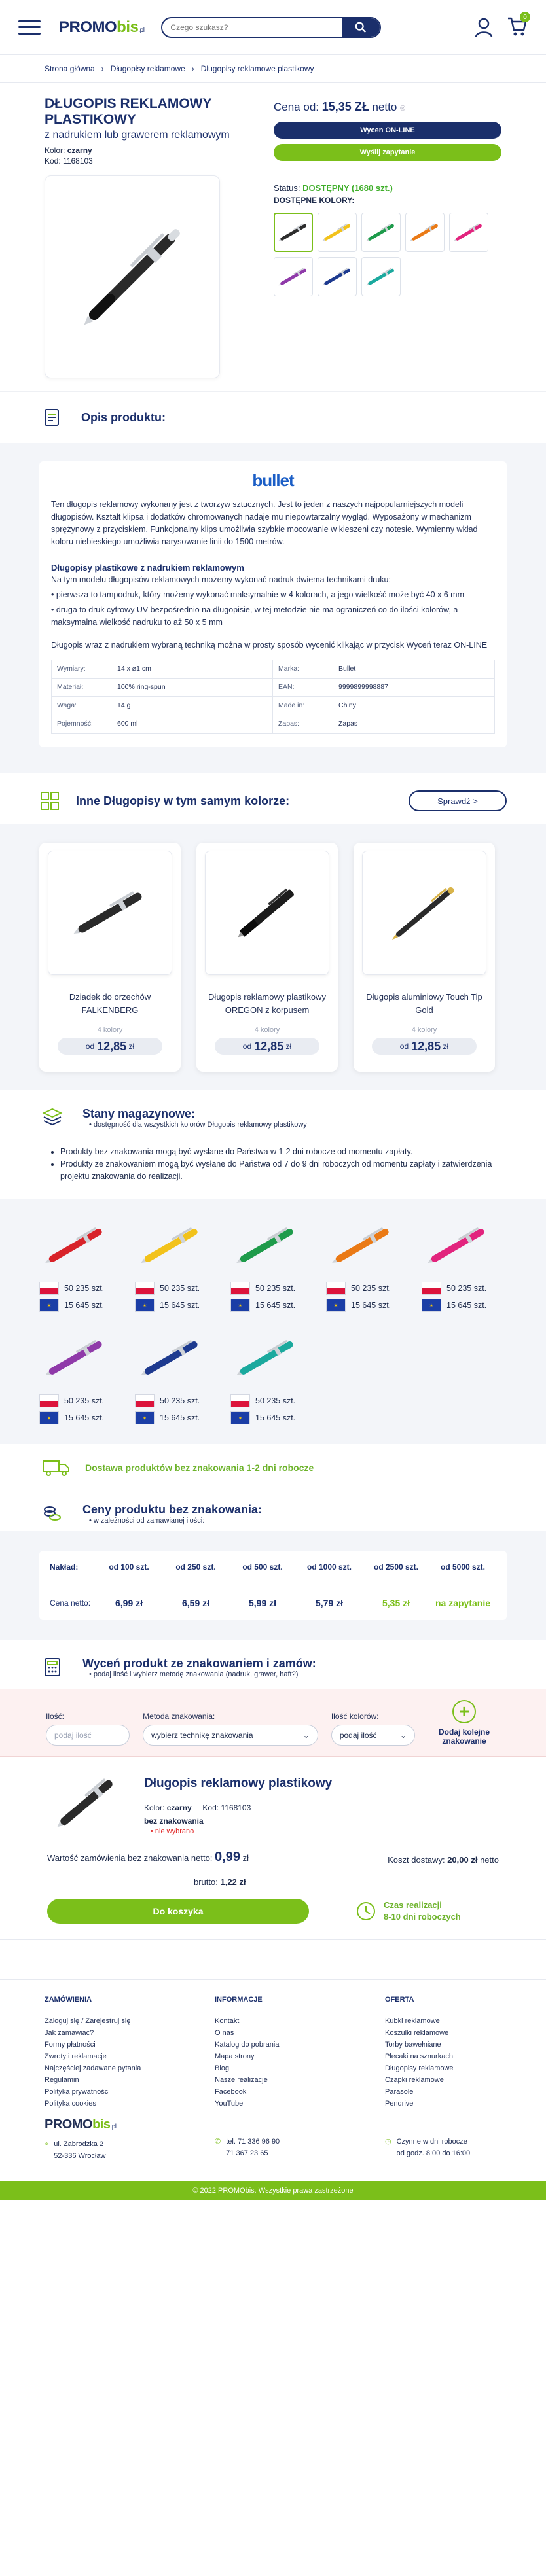  Describe the element at coordinates (103, 2021) in the screenshot. I see `footer-link: Zaloguj się / Zarejestruj się` at that location.